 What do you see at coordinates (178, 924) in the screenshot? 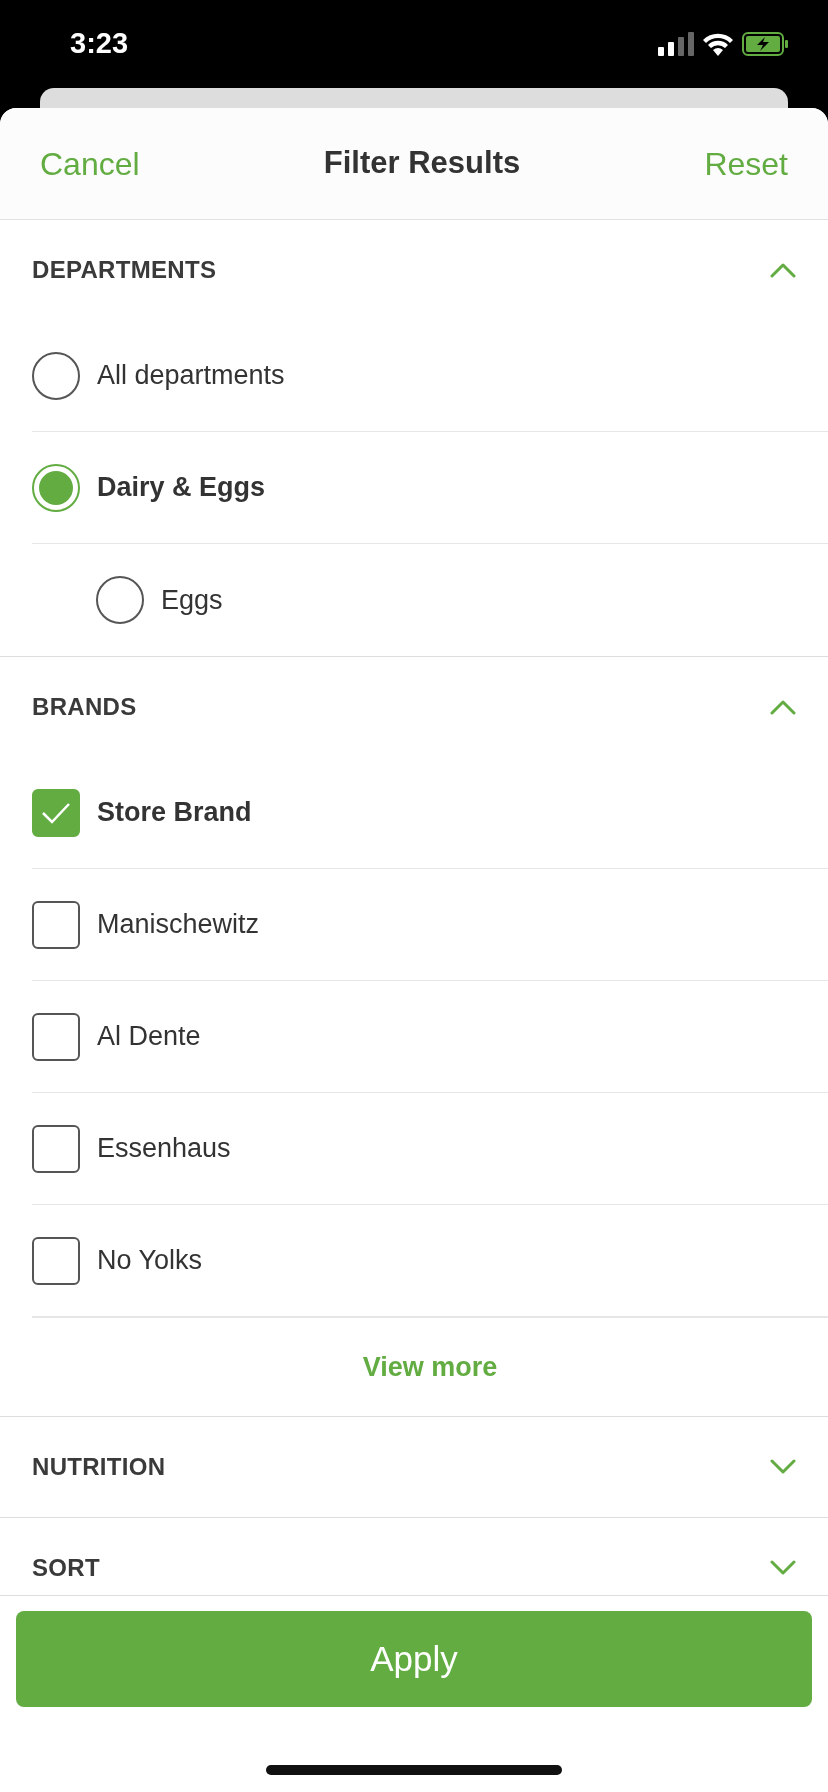
I see `option-label: Manischewitz` at bounding box center [178, 924].